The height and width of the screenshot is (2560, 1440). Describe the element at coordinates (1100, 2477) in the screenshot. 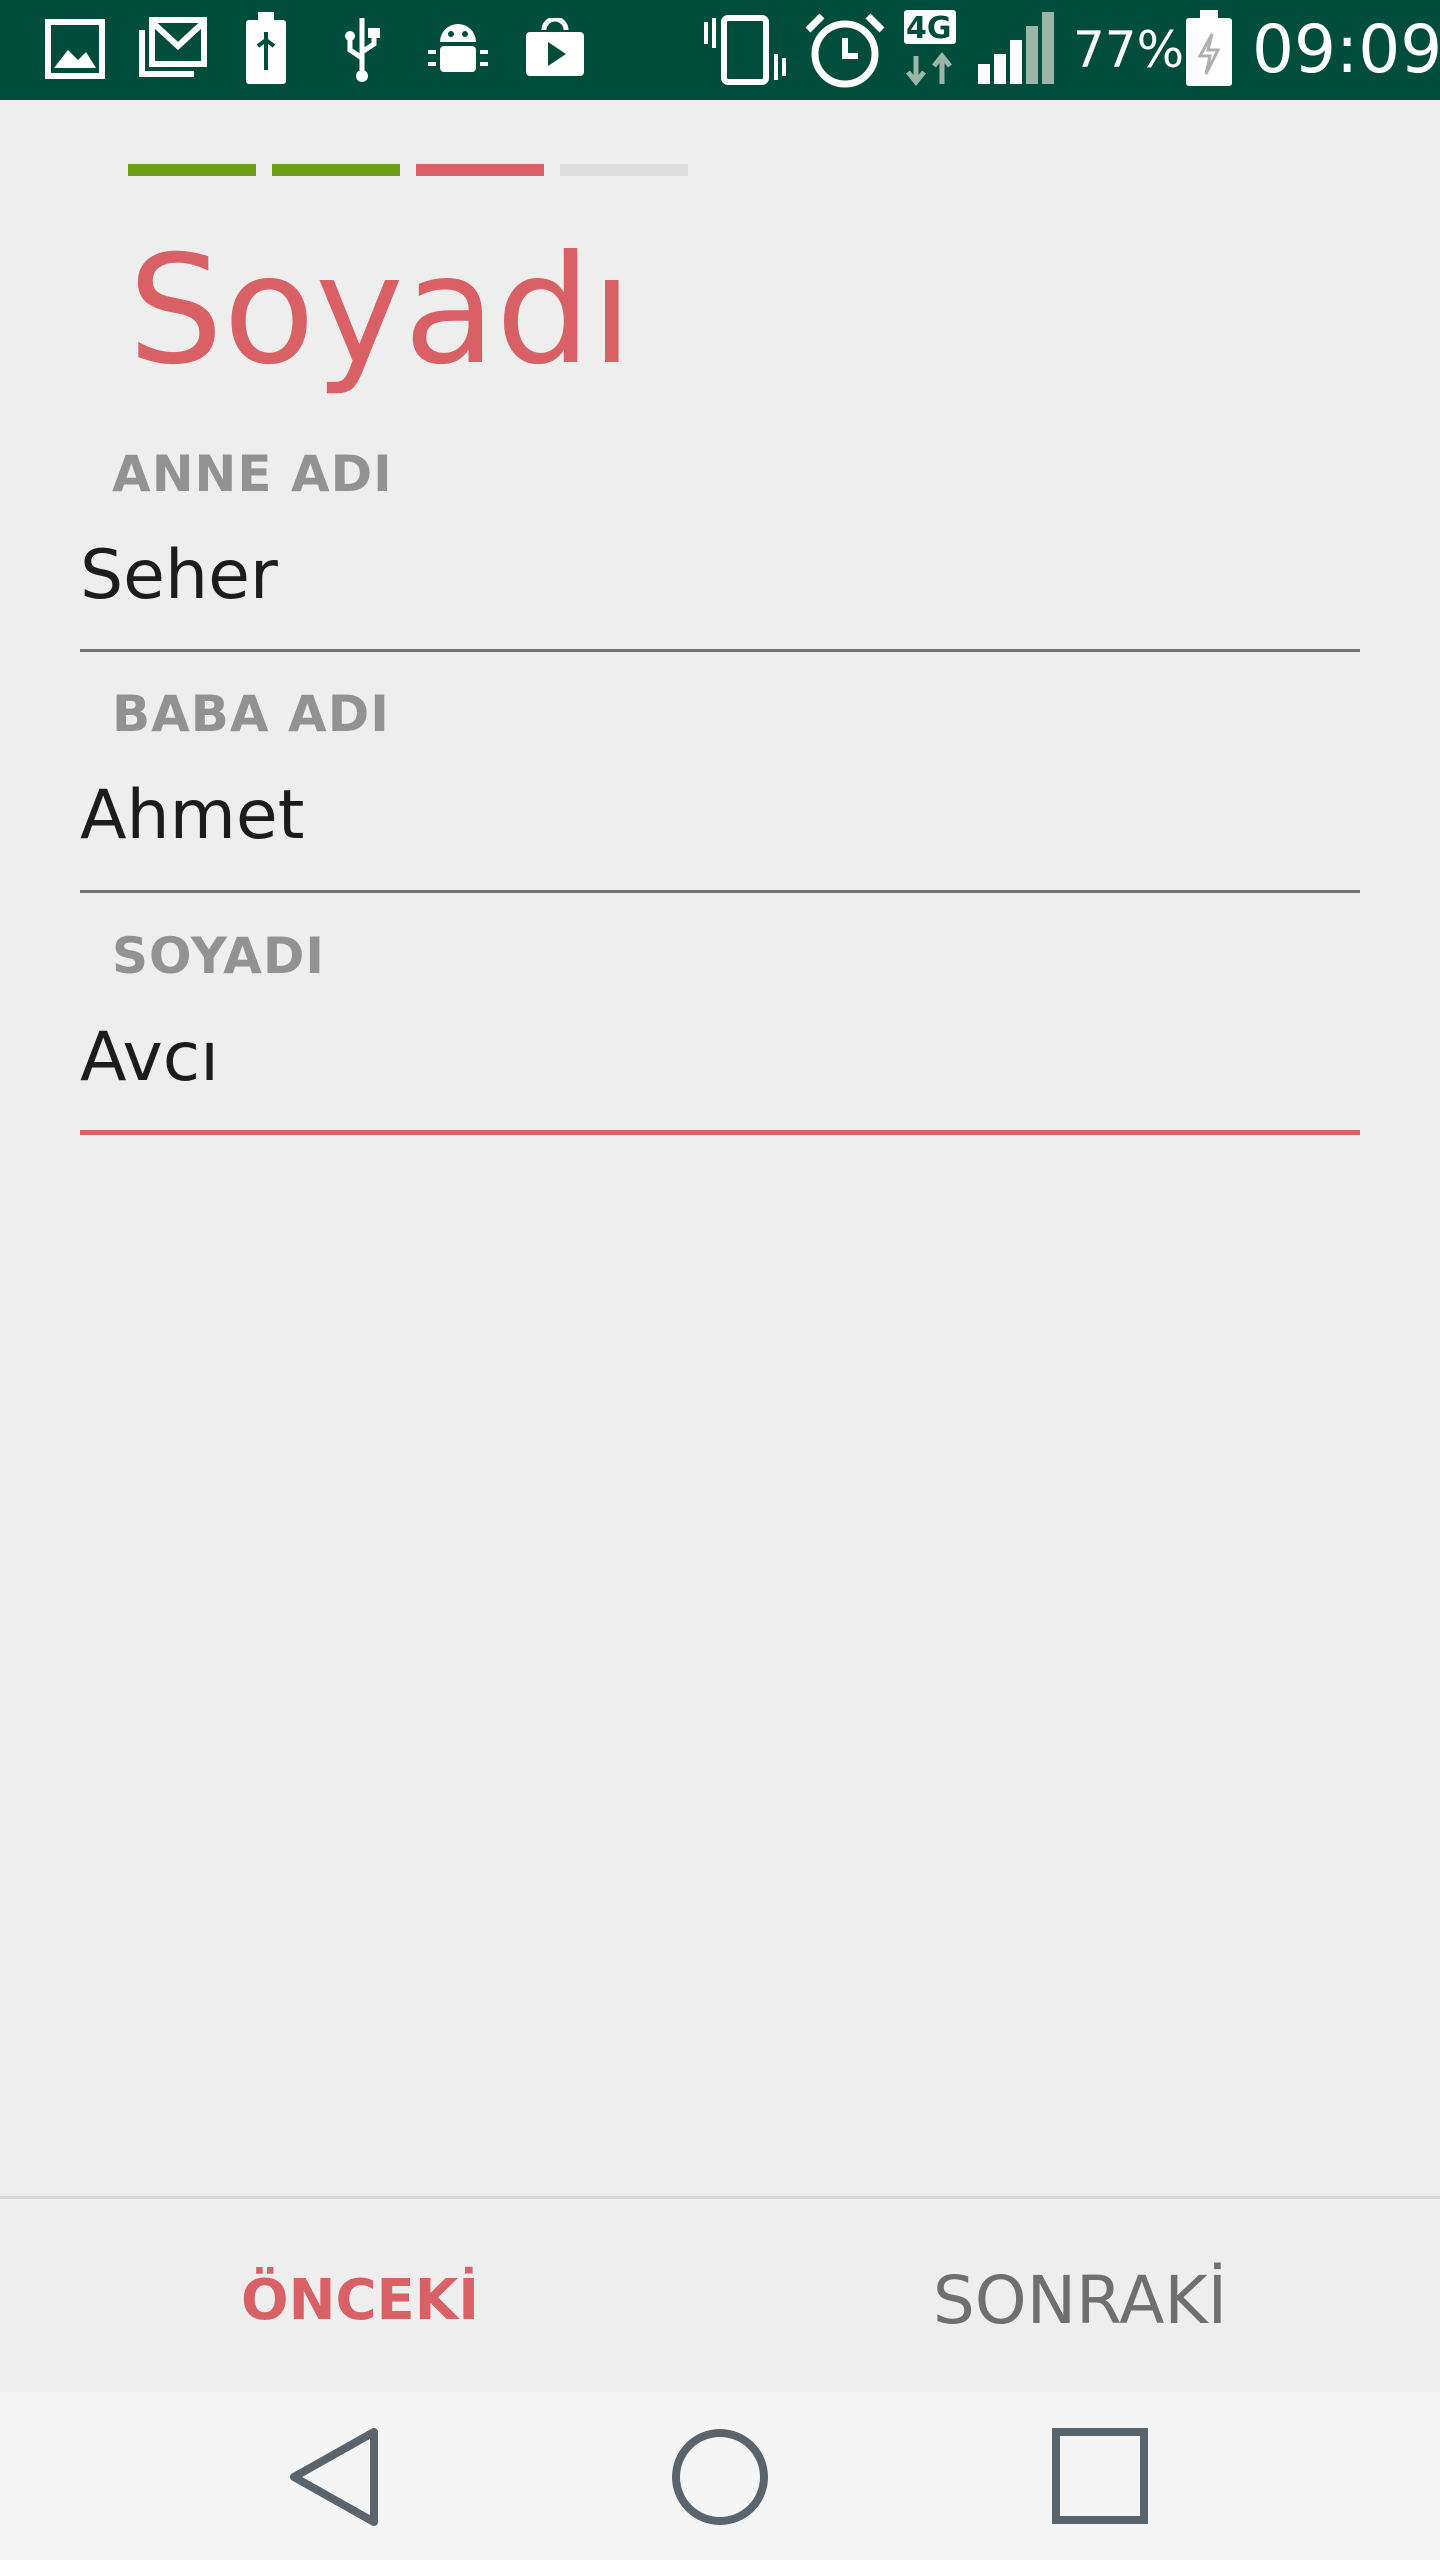

I see `recents-icon` at that location.